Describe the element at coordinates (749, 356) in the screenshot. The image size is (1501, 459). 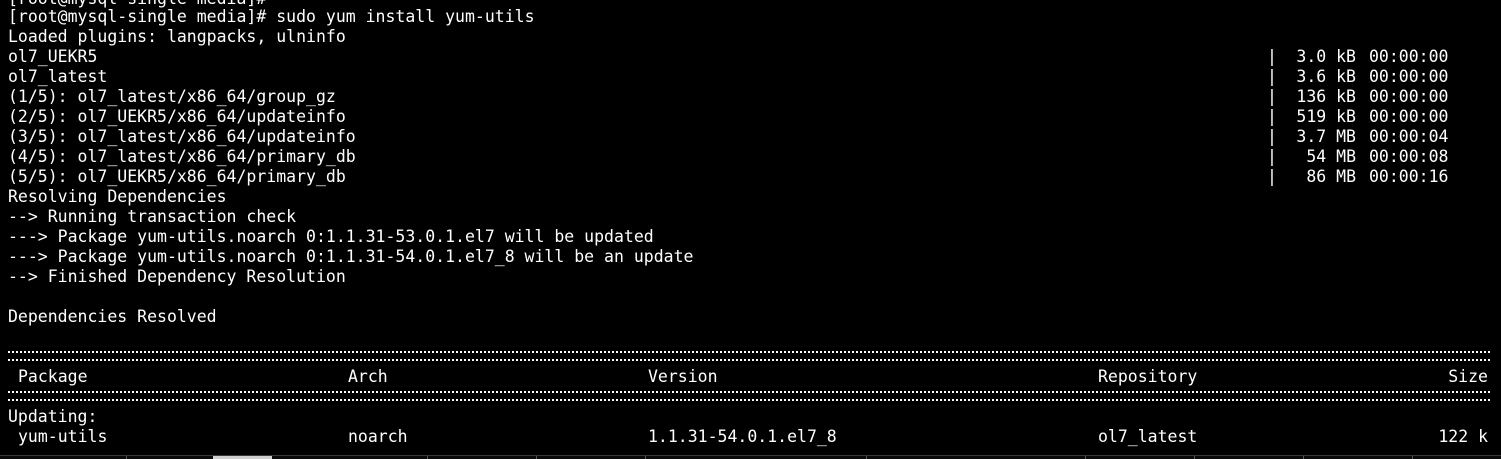
I see `table-top-separator` at that location.